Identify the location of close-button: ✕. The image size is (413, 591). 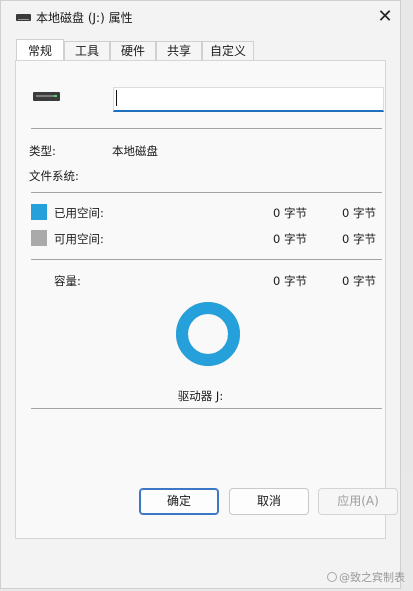
(385, 16).